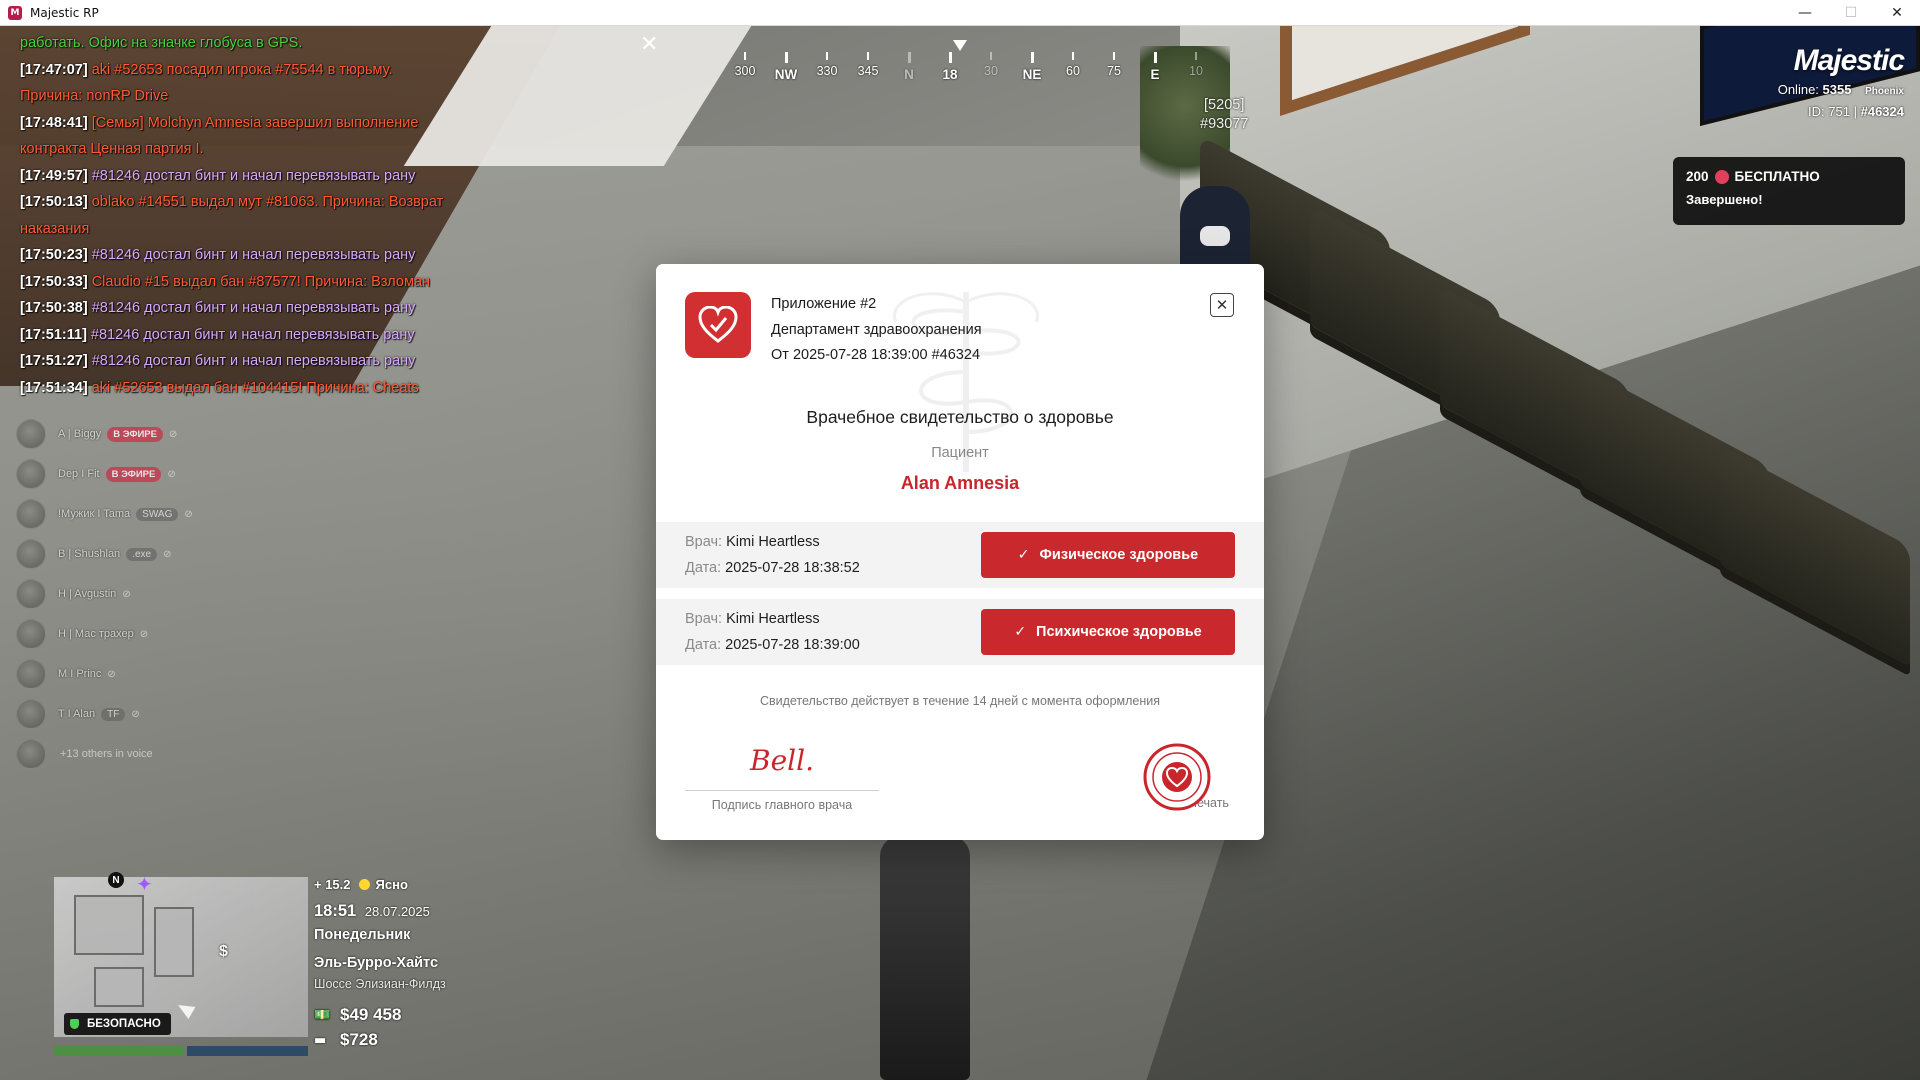  I want to click on shop-icon: $, so click(223, 951).